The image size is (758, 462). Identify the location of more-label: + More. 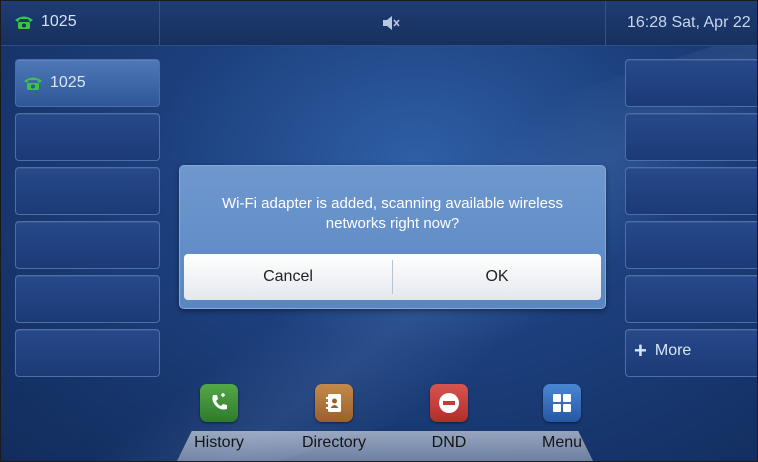
(663, 350).